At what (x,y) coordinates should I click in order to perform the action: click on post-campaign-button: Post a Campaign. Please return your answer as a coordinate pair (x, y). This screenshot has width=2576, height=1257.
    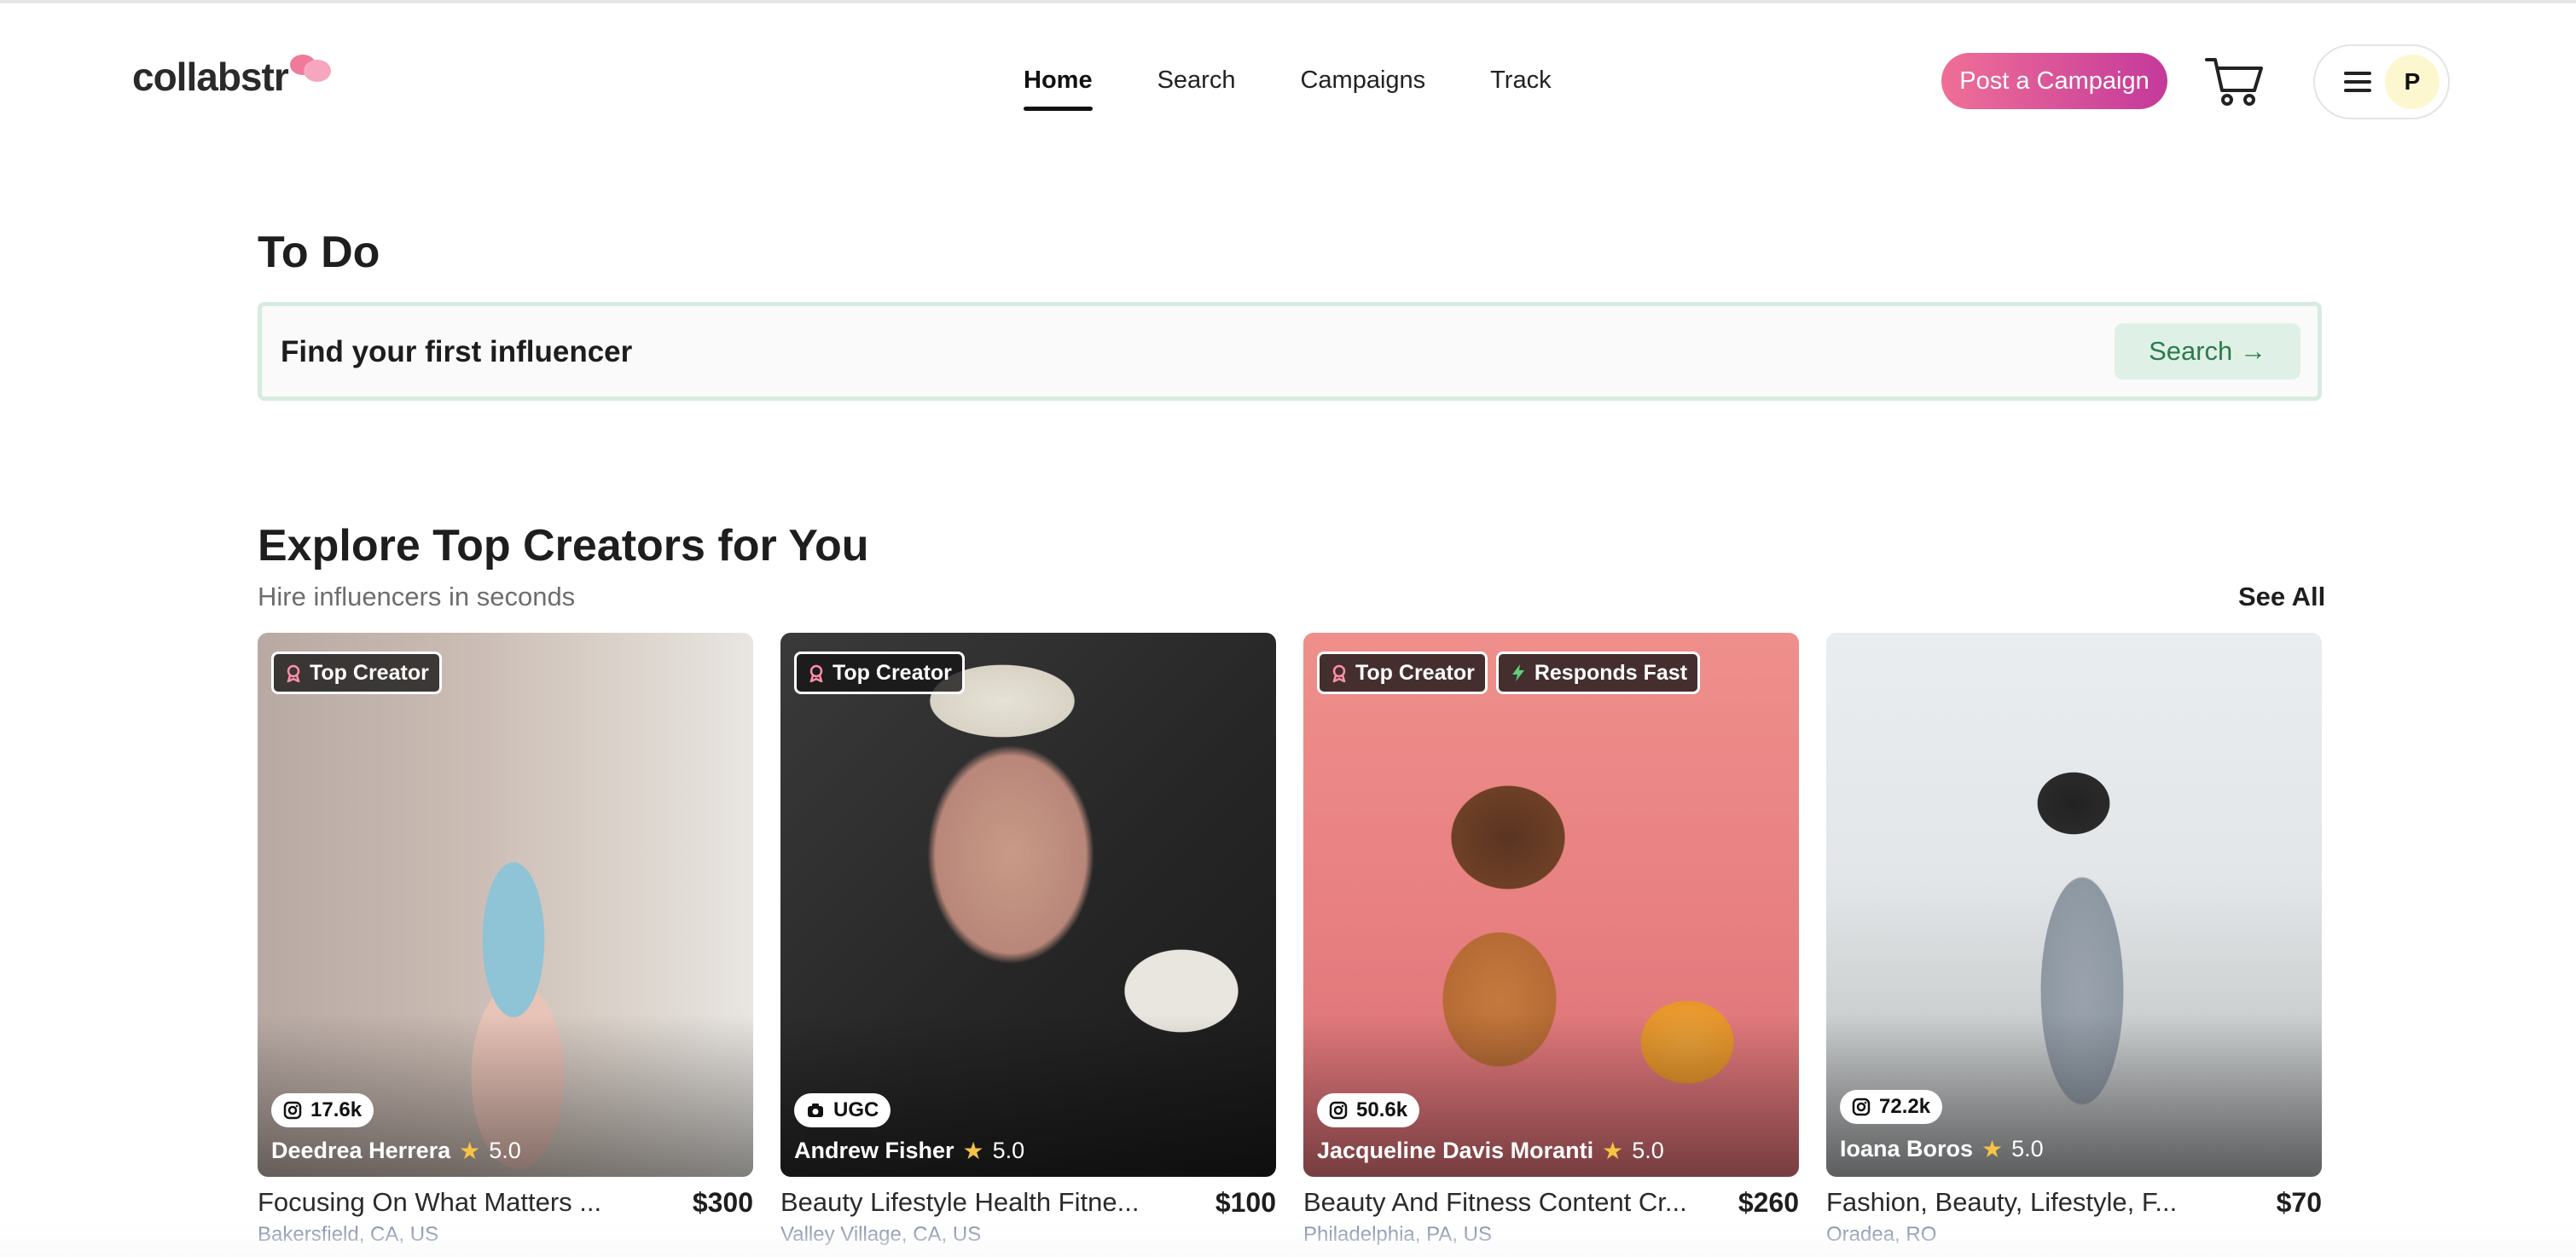
    Looking at the image, I should click on (2054, 81).